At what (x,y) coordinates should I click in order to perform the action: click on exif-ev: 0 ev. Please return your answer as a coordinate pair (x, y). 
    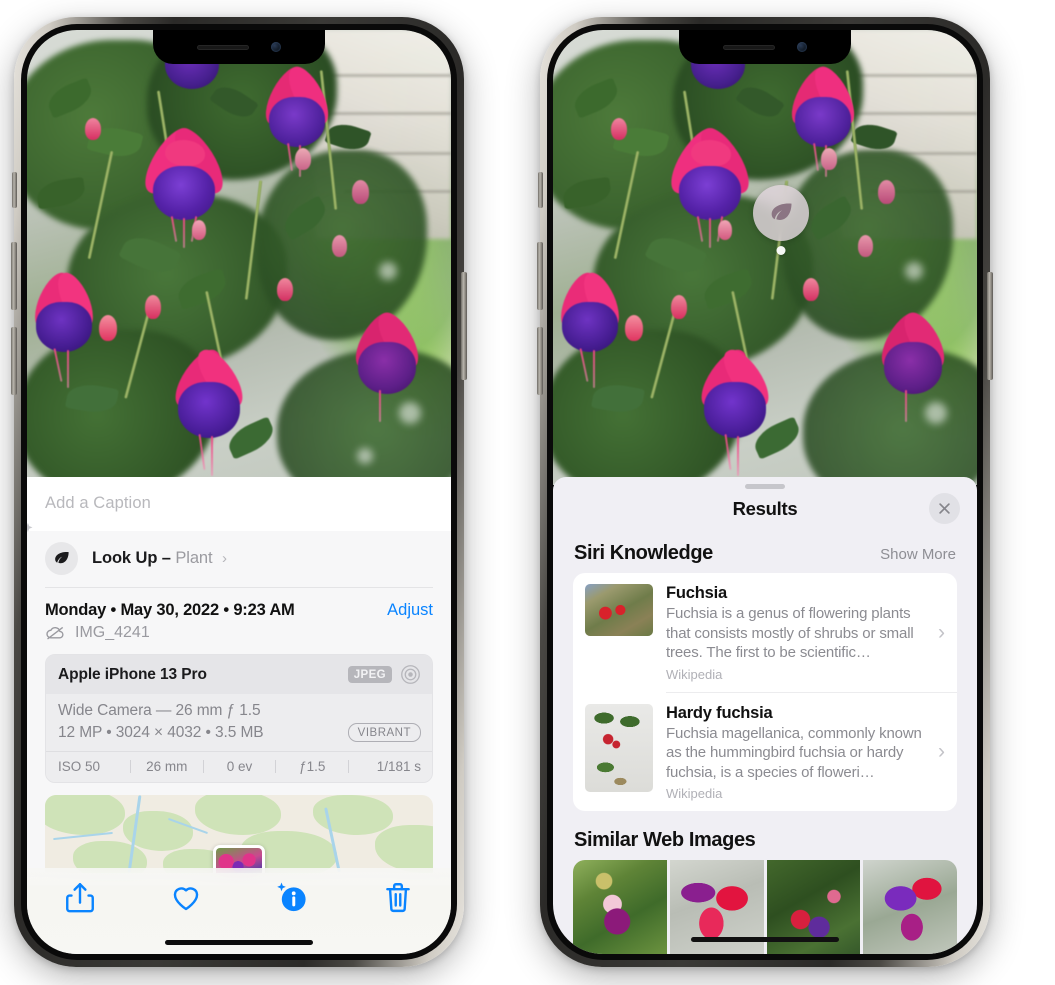
    Looking at the image, I should click on (239, 766).